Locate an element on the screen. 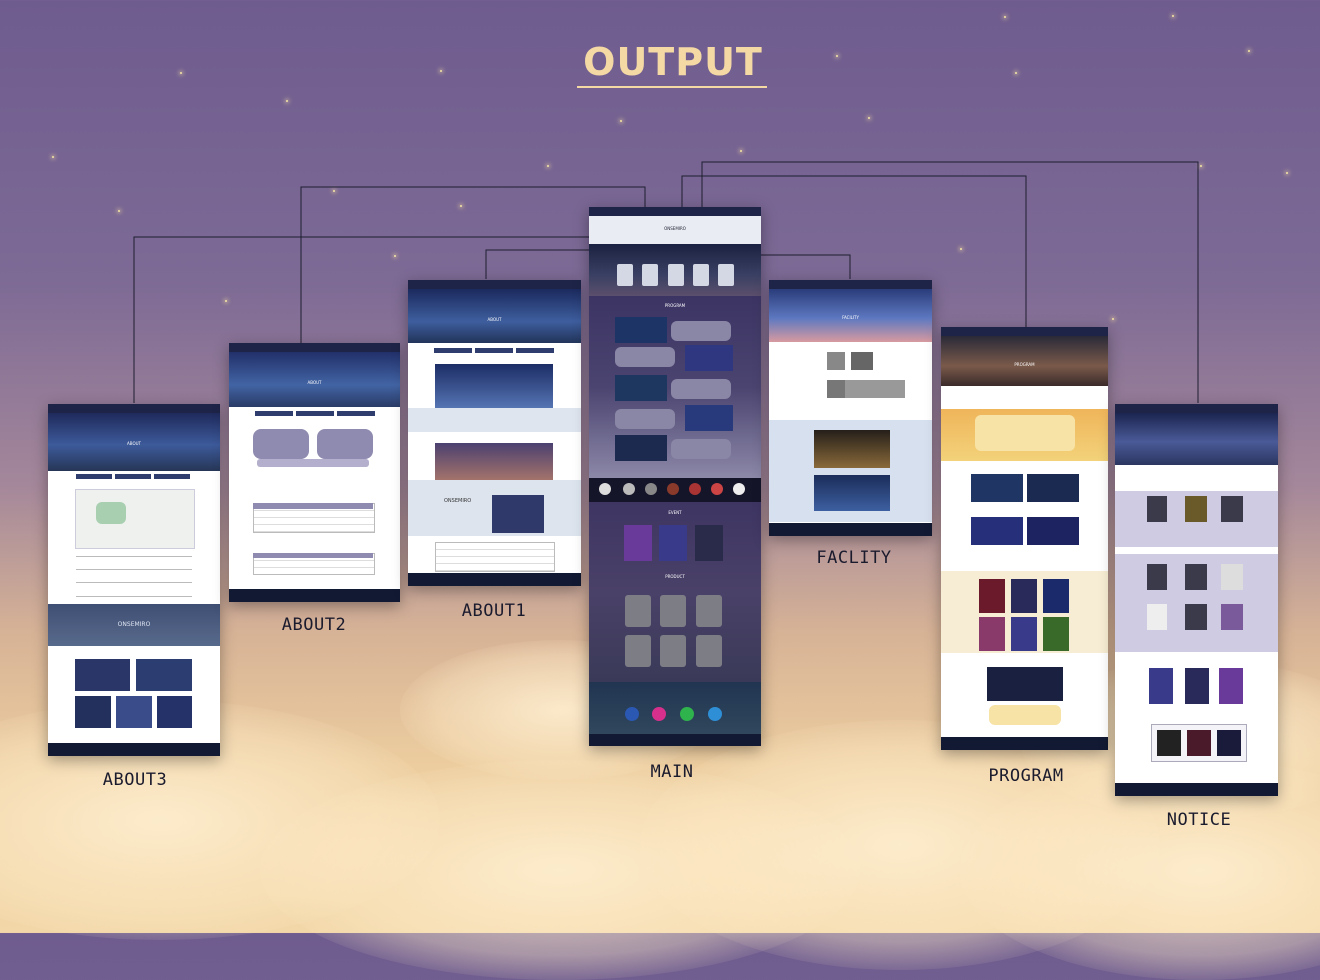 This screenshot has width=1320, height=980. notice-screenshot is located at coordinates (1196, 600).